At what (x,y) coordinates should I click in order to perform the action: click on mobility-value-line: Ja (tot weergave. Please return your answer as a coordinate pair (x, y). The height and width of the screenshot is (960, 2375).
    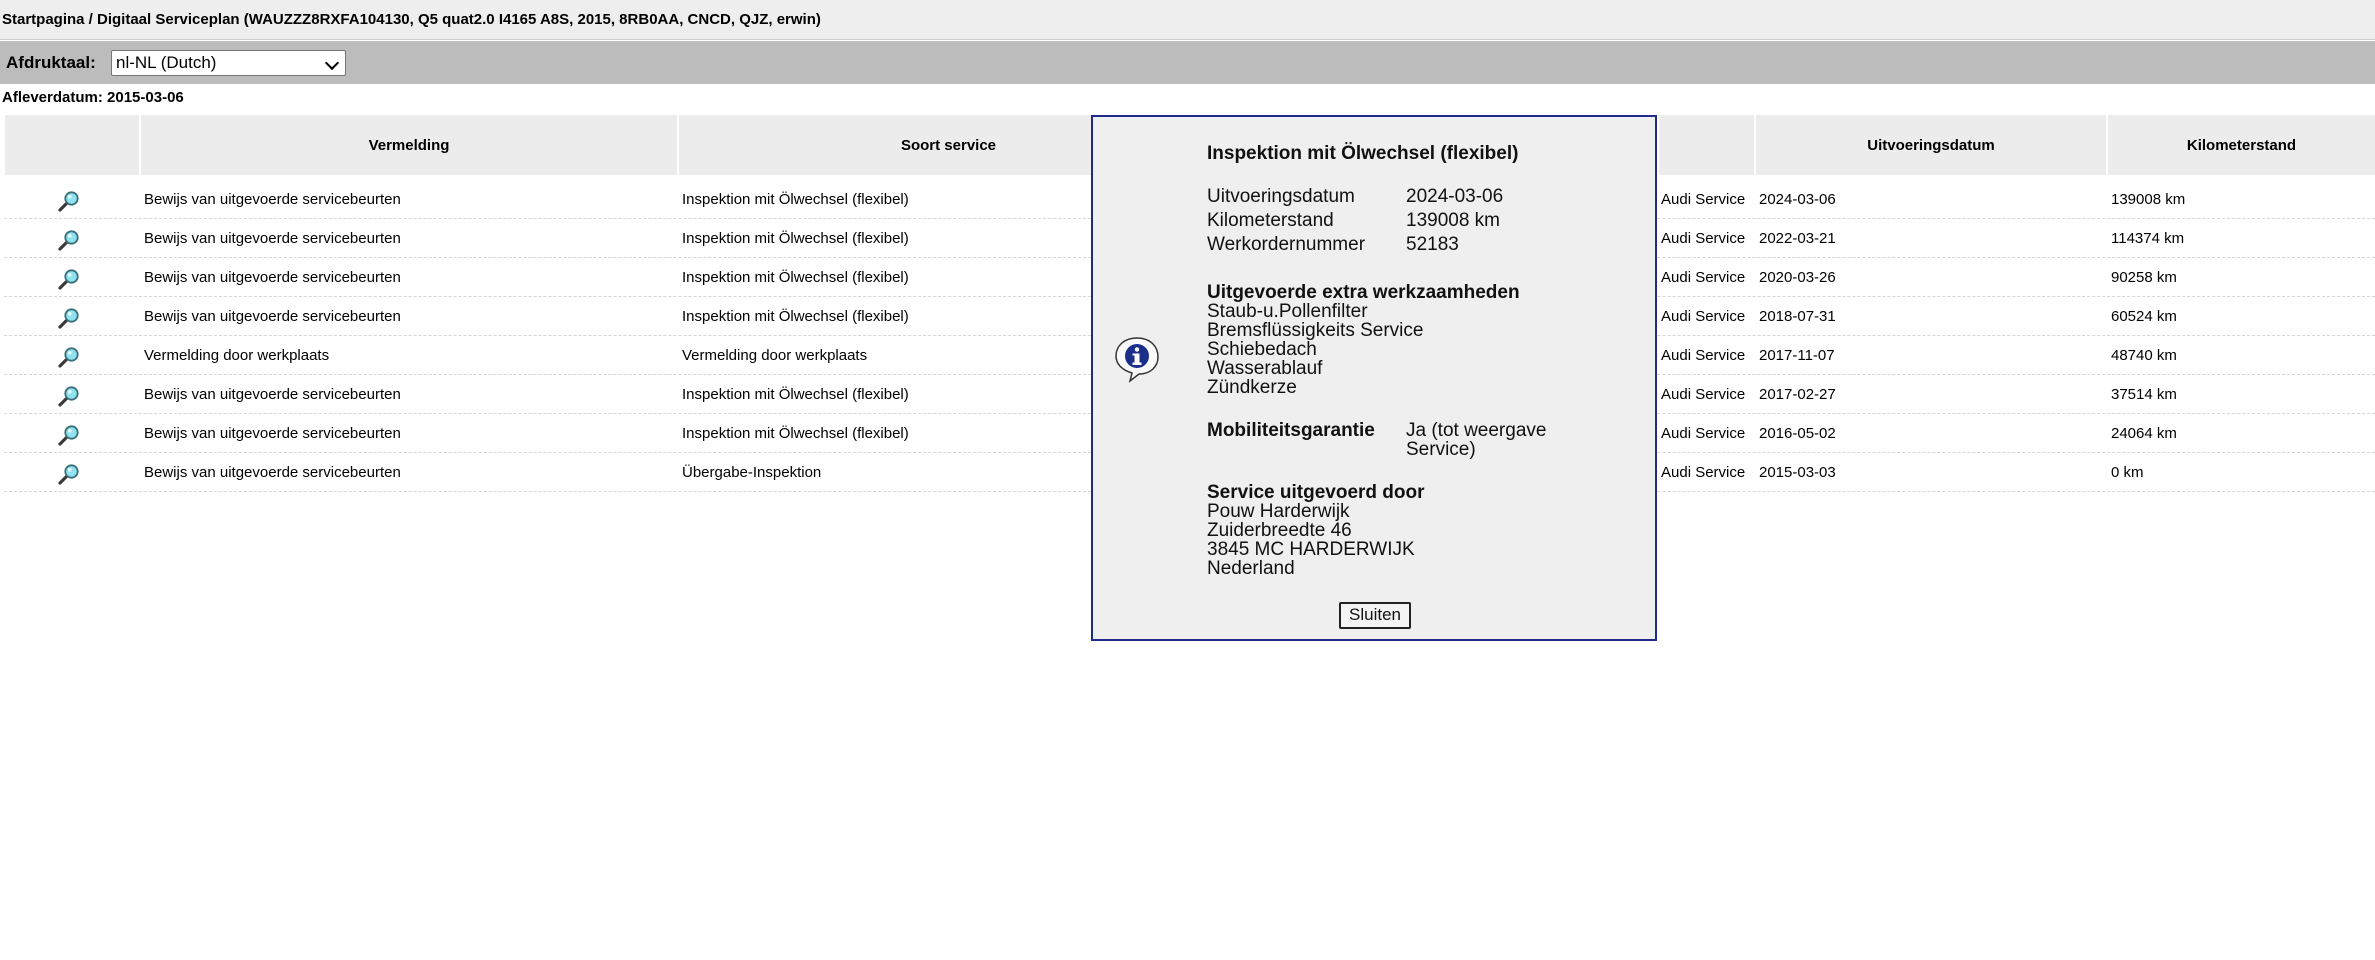
    Looking at the image, I should click on (1476, 430).